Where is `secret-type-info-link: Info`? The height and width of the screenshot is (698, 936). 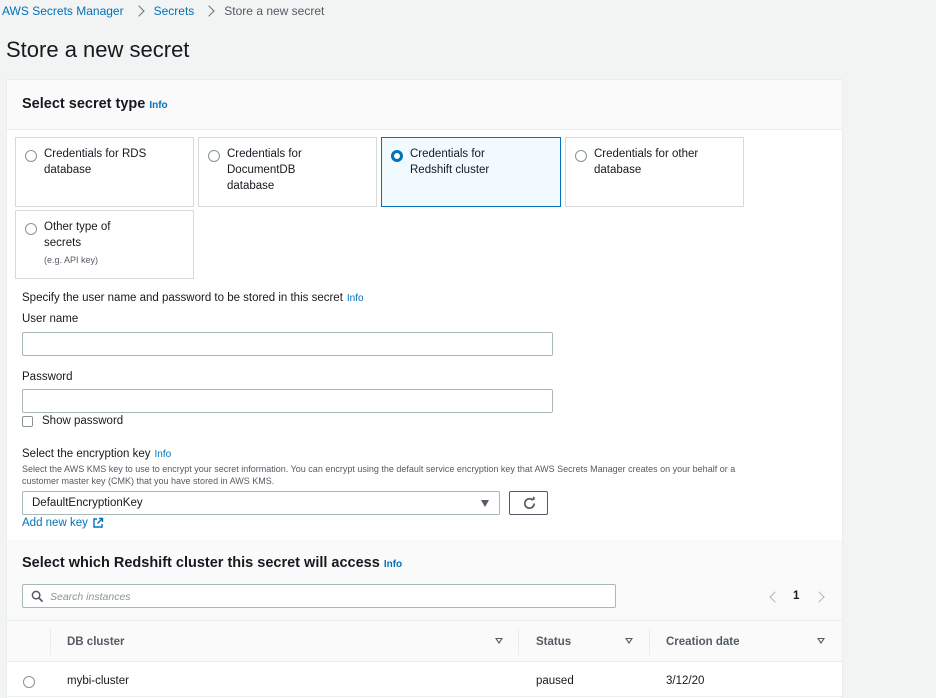
secret-type-info-link: Info is located at coordinates (158, 105).